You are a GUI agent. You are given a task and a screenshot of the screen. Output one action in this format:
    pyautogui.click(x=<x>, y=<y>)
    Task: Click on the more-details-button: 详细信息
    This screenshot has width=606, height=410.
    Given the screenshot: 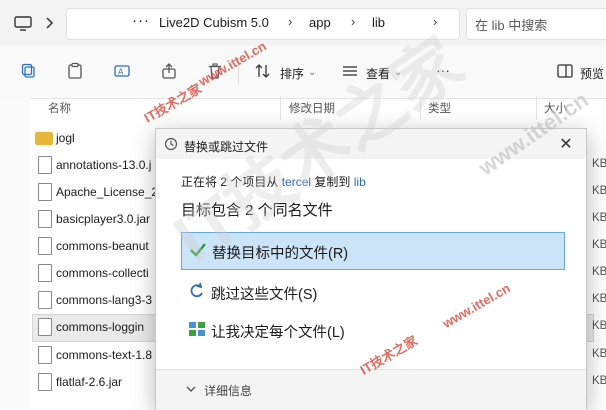 What is the action you would take?
    pyautogui.click(x=228, y=390)
    